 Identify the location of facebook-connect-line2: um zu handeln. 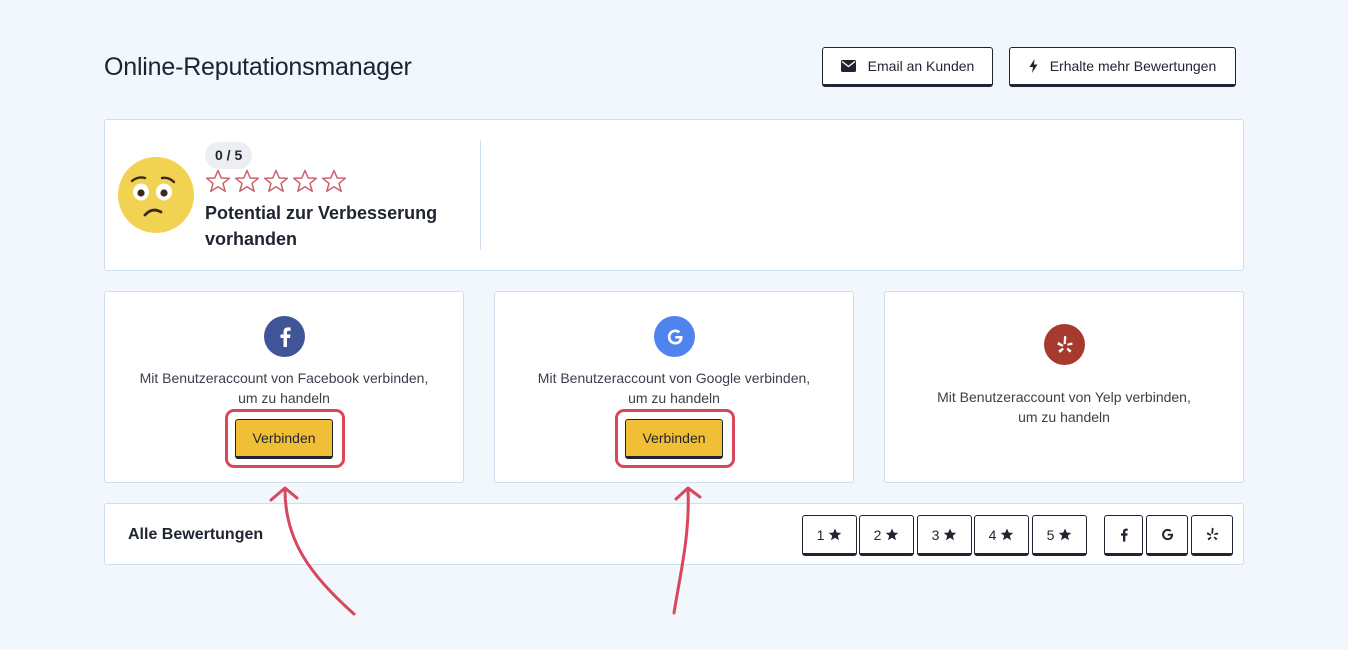
(284, 398).